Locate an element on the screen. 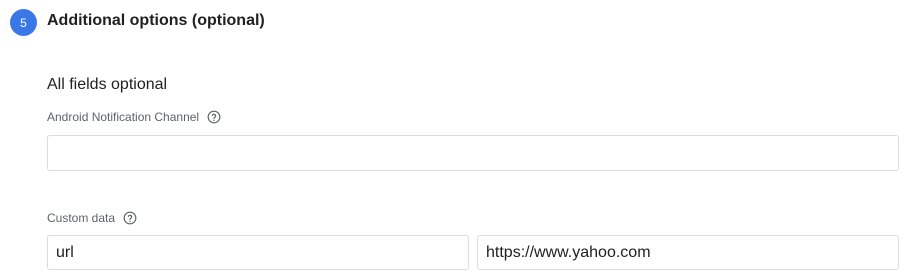 Image resolution: width=907 pixels, height=278 pixels. section-subtitle: All fields optional is located at coordinates (107, 84).